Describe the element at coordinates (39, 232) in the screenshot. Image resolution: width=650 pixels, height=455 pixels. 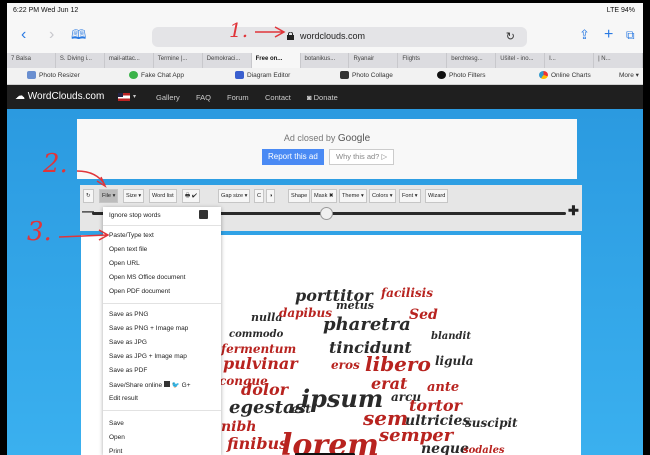
I see `annotation-3: 3.` at that location.